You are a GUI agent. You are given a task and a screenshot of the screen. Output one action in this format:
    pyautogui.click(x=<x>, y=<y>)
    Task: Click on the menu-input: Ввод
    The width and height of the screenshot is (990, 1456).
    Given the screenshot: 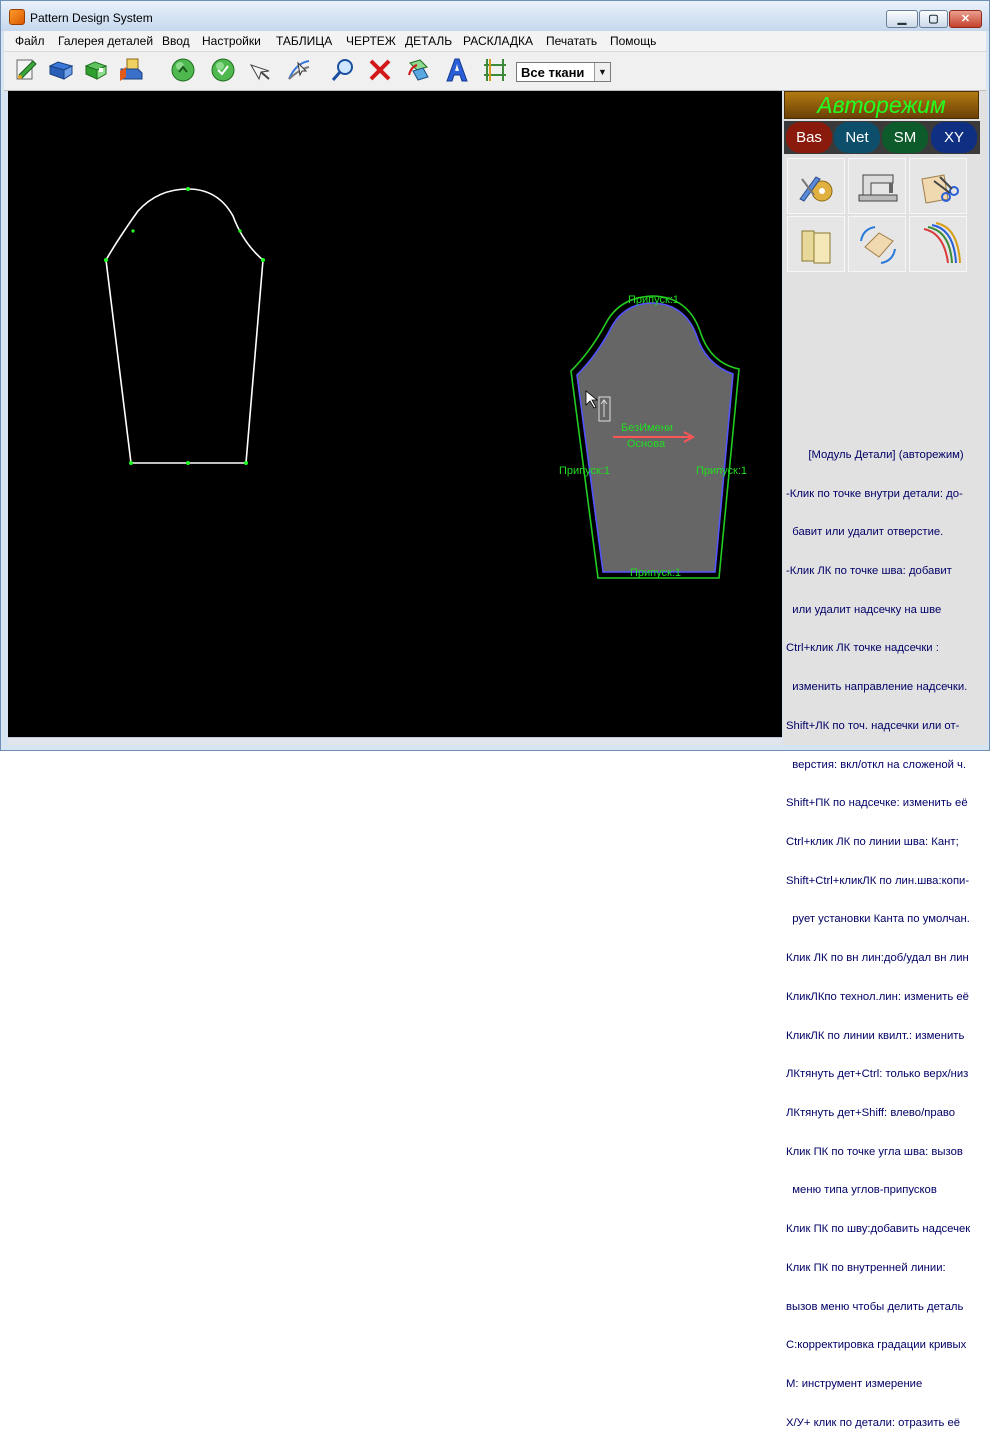 What is the action you would take?
    pyautogui.click(x=176, y=41)
    